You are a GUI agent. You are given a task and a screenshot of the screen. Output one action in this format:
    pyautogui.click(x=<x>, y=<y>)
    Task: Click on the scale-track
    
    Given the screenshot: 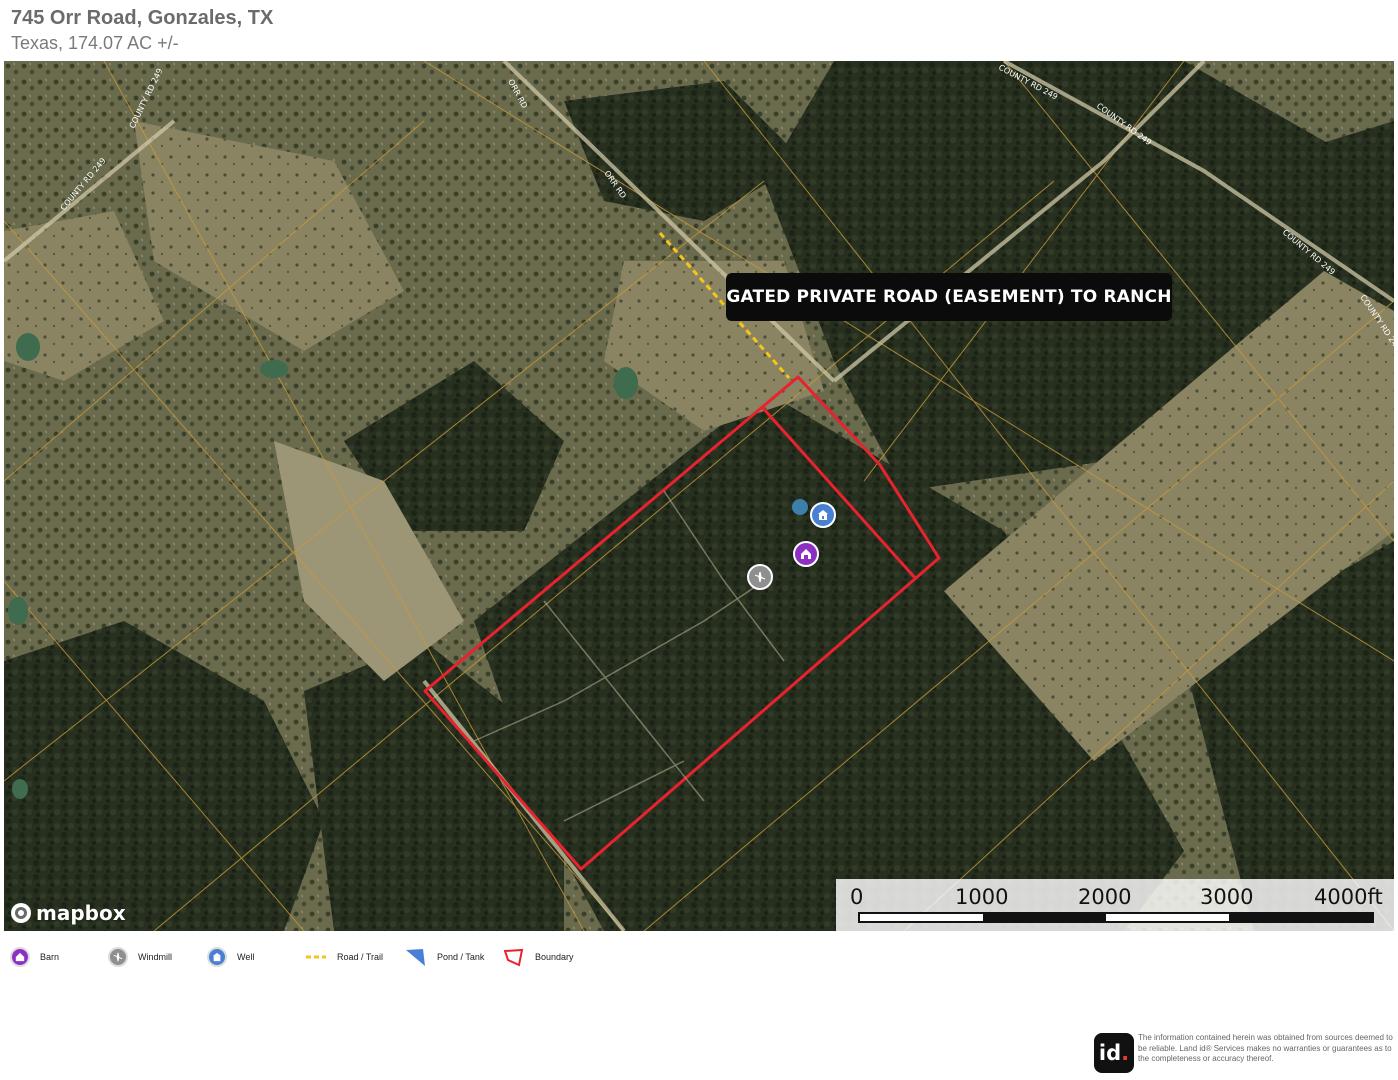 What is the action you would take?
    pyautogui.click(x=1116, y=917)
    